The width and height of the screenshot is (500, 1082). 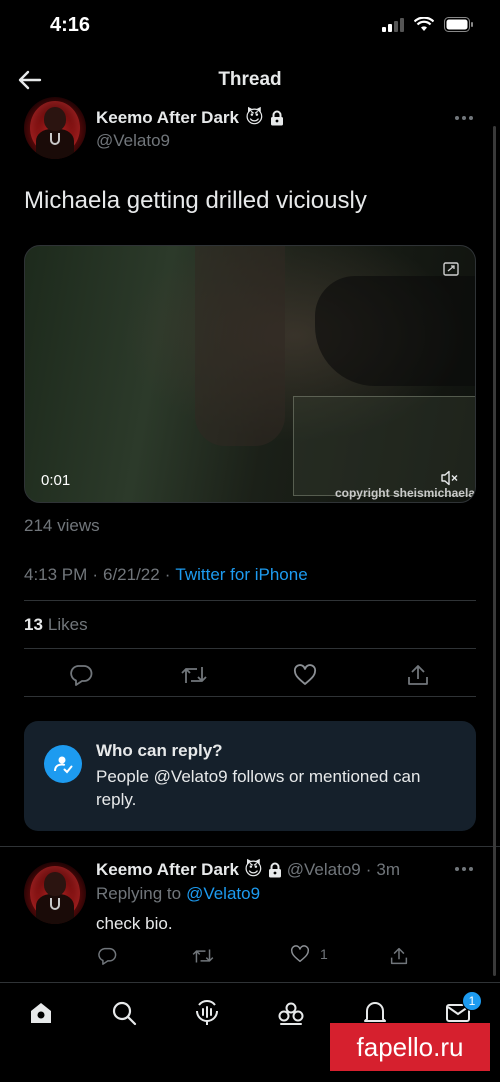 What do you see at coordinates (167, 118) in the screenshot?
I see `author-name: Keemo After Dark` at bounding box center [167, 118].